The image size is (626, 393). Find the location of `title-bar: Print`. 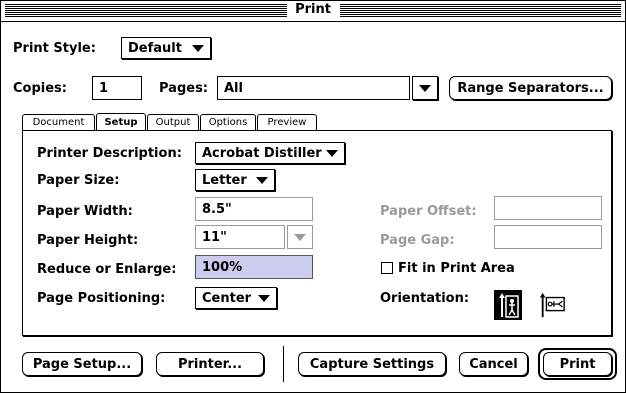

title-bar: Print is located at coordinates (313, 11).